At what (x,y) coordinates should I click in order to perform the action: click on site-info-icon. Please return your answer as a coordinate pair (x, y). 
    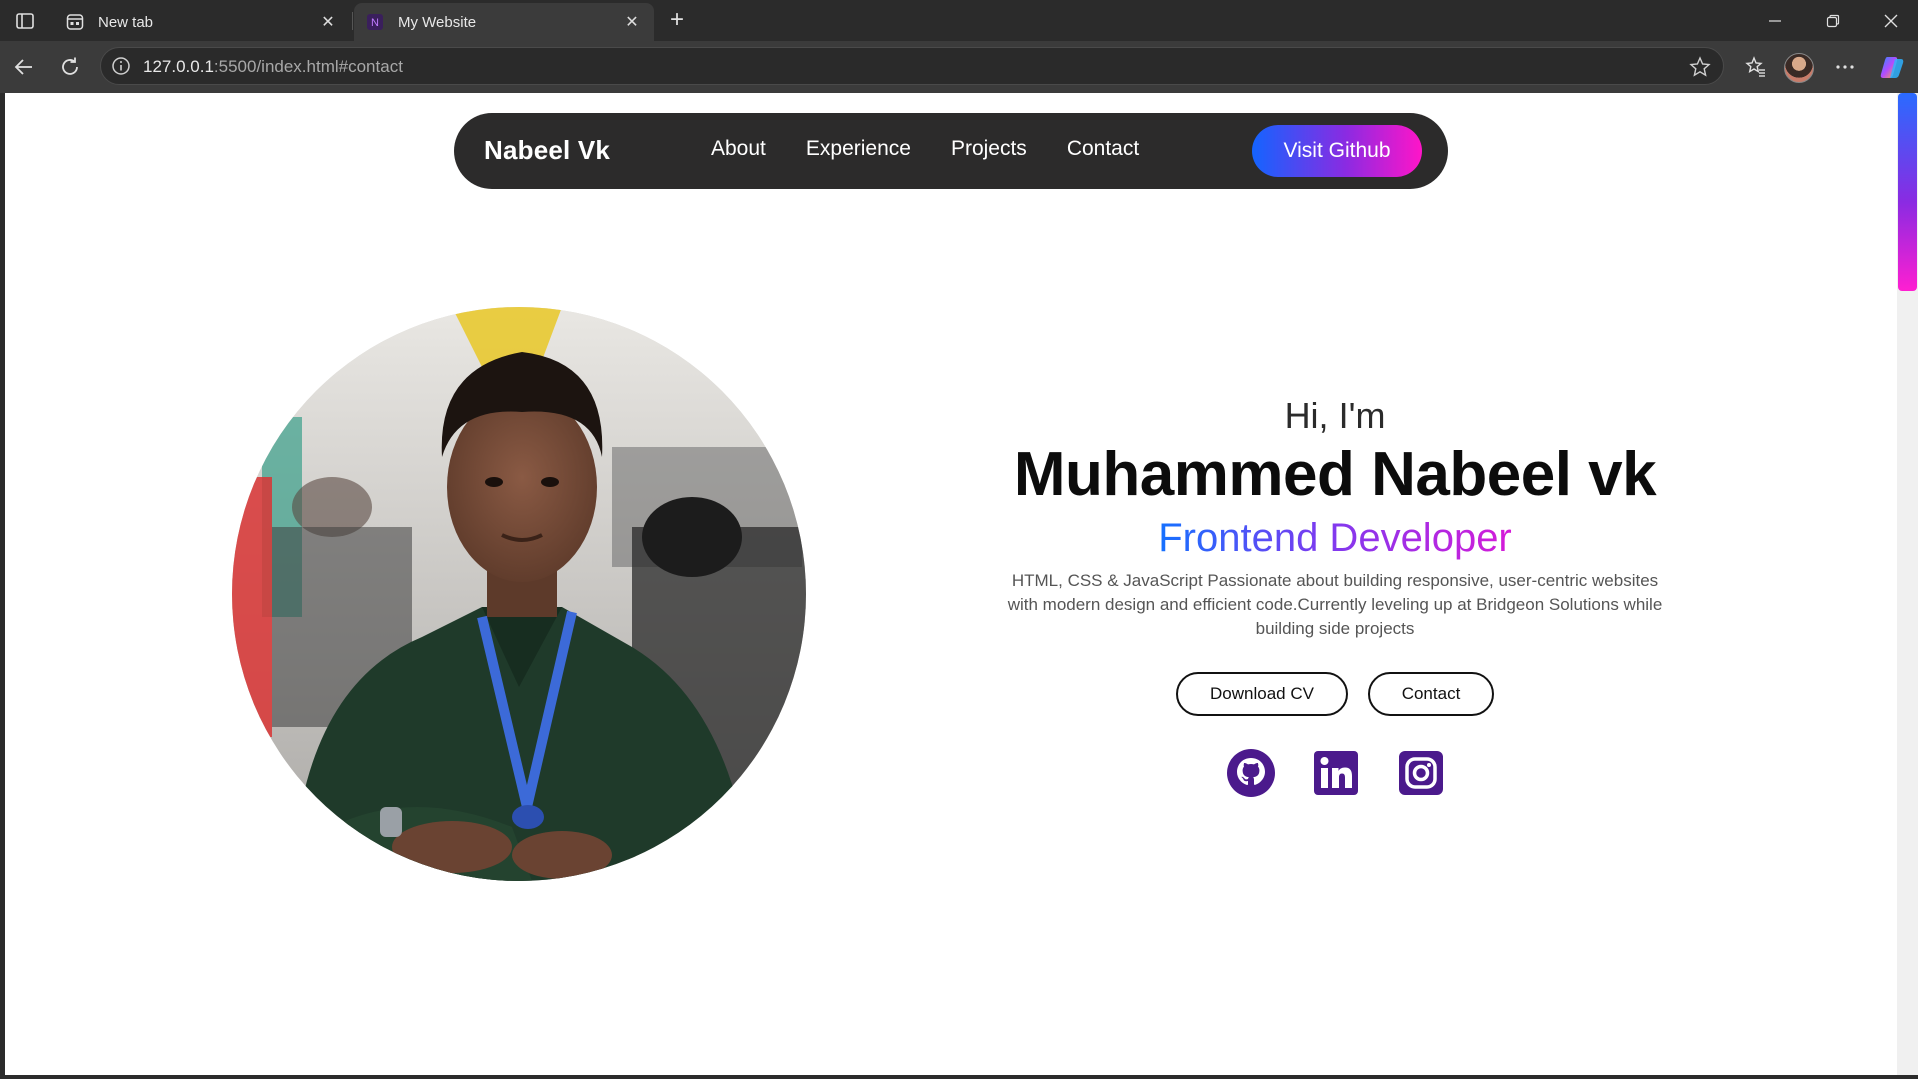
    Looking at the image, I should click on (121, 66).